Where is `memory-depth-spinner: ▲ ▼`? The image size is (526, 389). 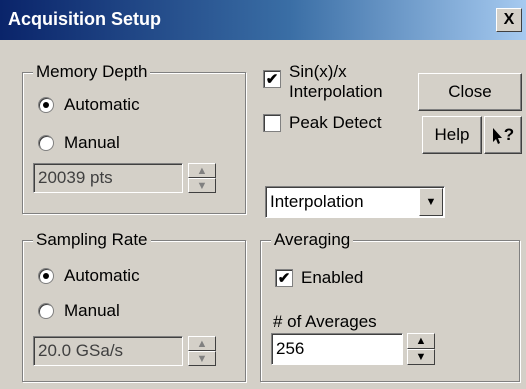 memory-depth-spinner: ▲ ▼ is located at coordinates (202, 178).